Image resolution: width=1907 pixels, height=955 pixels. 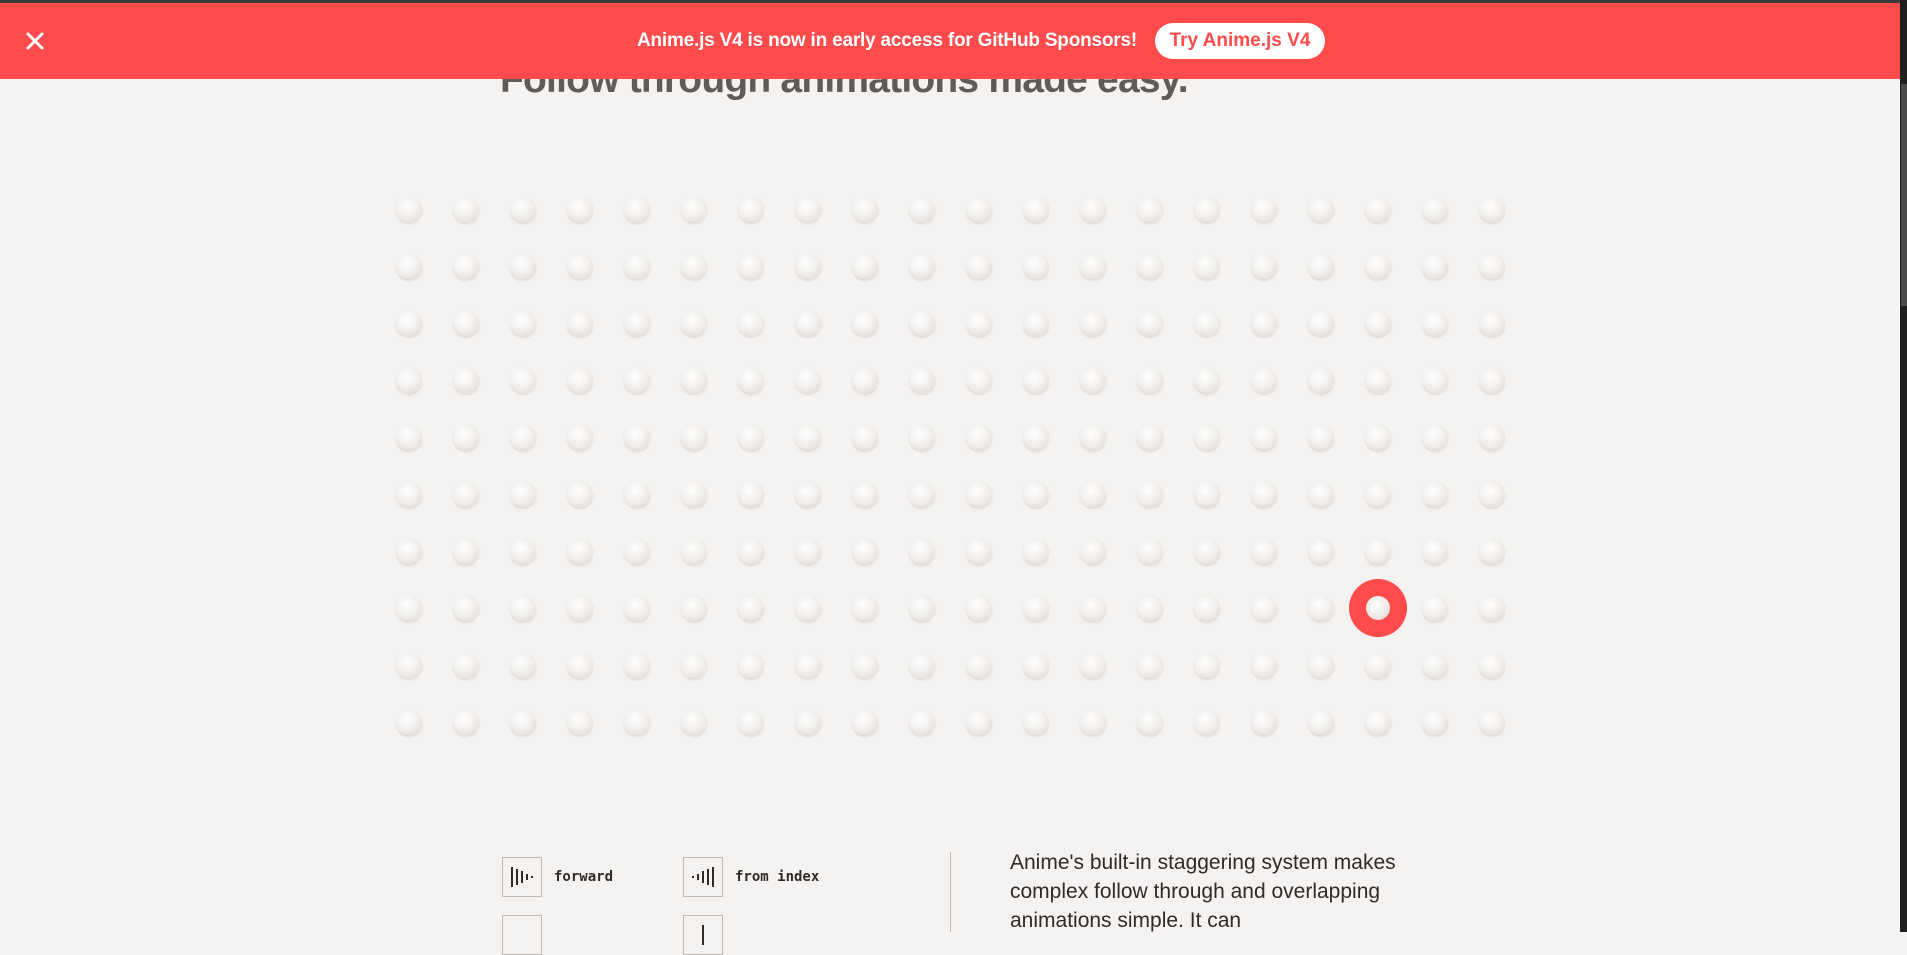 What do you see at coordinates (1378, 608) in the screenshot?
I see `grid-dot-active` at bounding box center [1378, 608].